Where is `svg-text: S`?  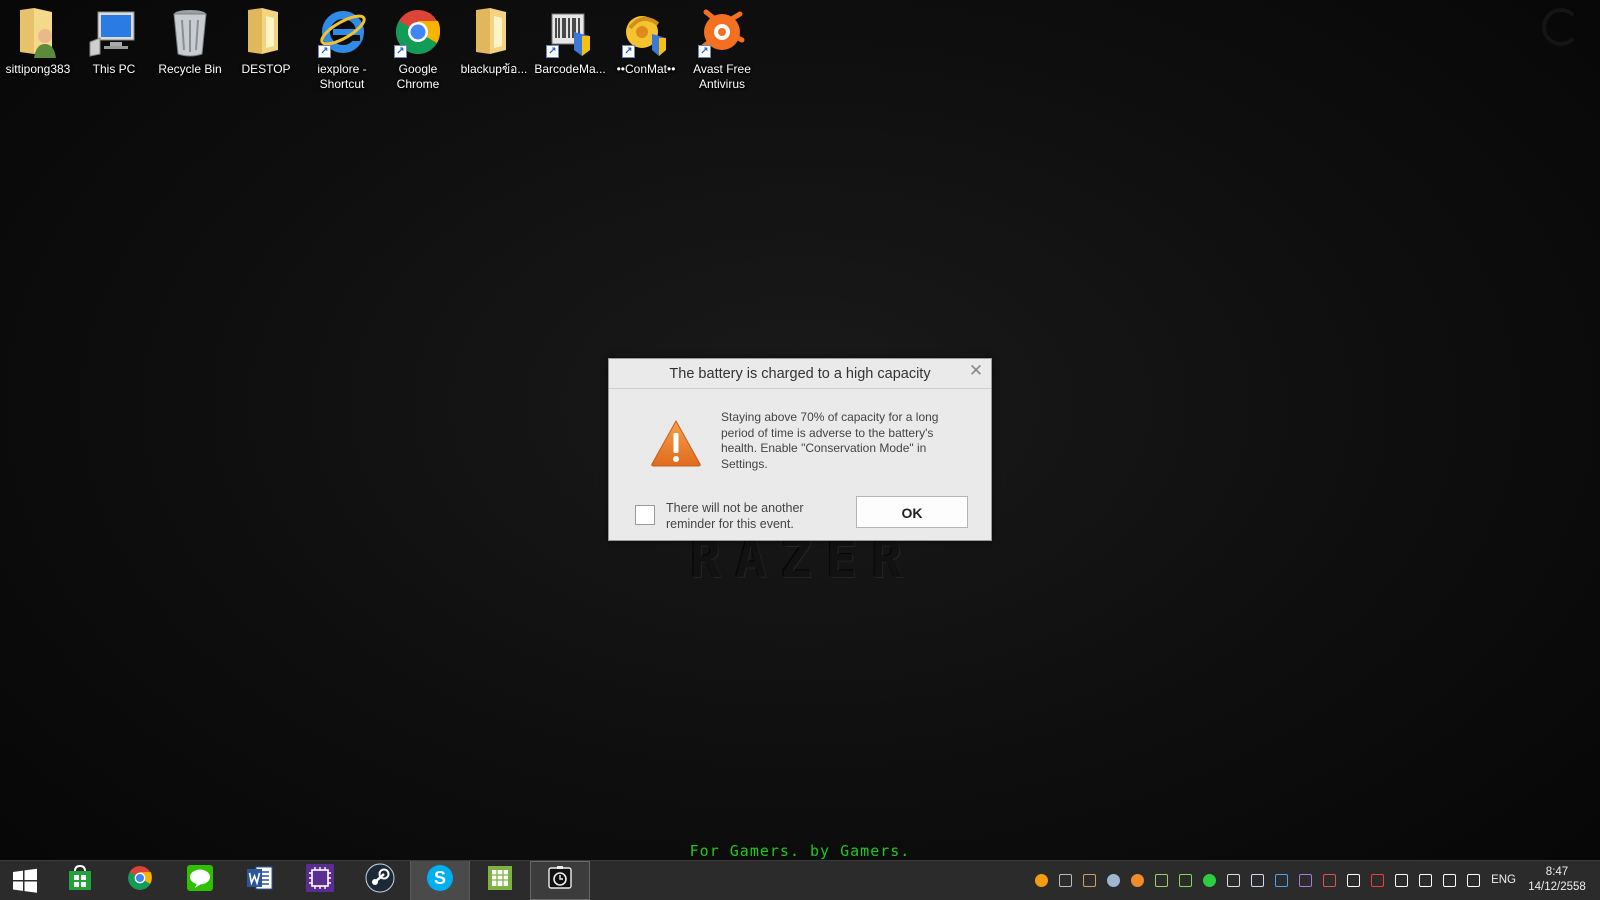 svg-text: S is located at coordinates (440, 878).